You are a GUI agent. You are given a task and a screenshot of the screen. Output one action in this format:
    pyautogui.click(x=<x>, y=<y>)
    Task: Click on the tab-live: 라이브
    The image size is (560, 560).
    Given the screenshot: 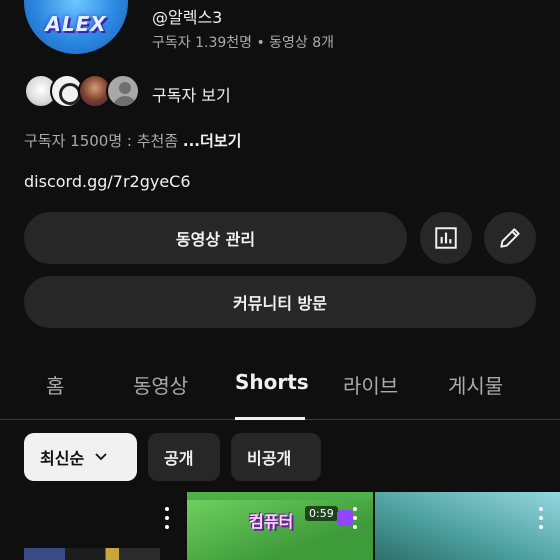 What is the action you would take?
    pyautogui.click(x=370, y=388)
    